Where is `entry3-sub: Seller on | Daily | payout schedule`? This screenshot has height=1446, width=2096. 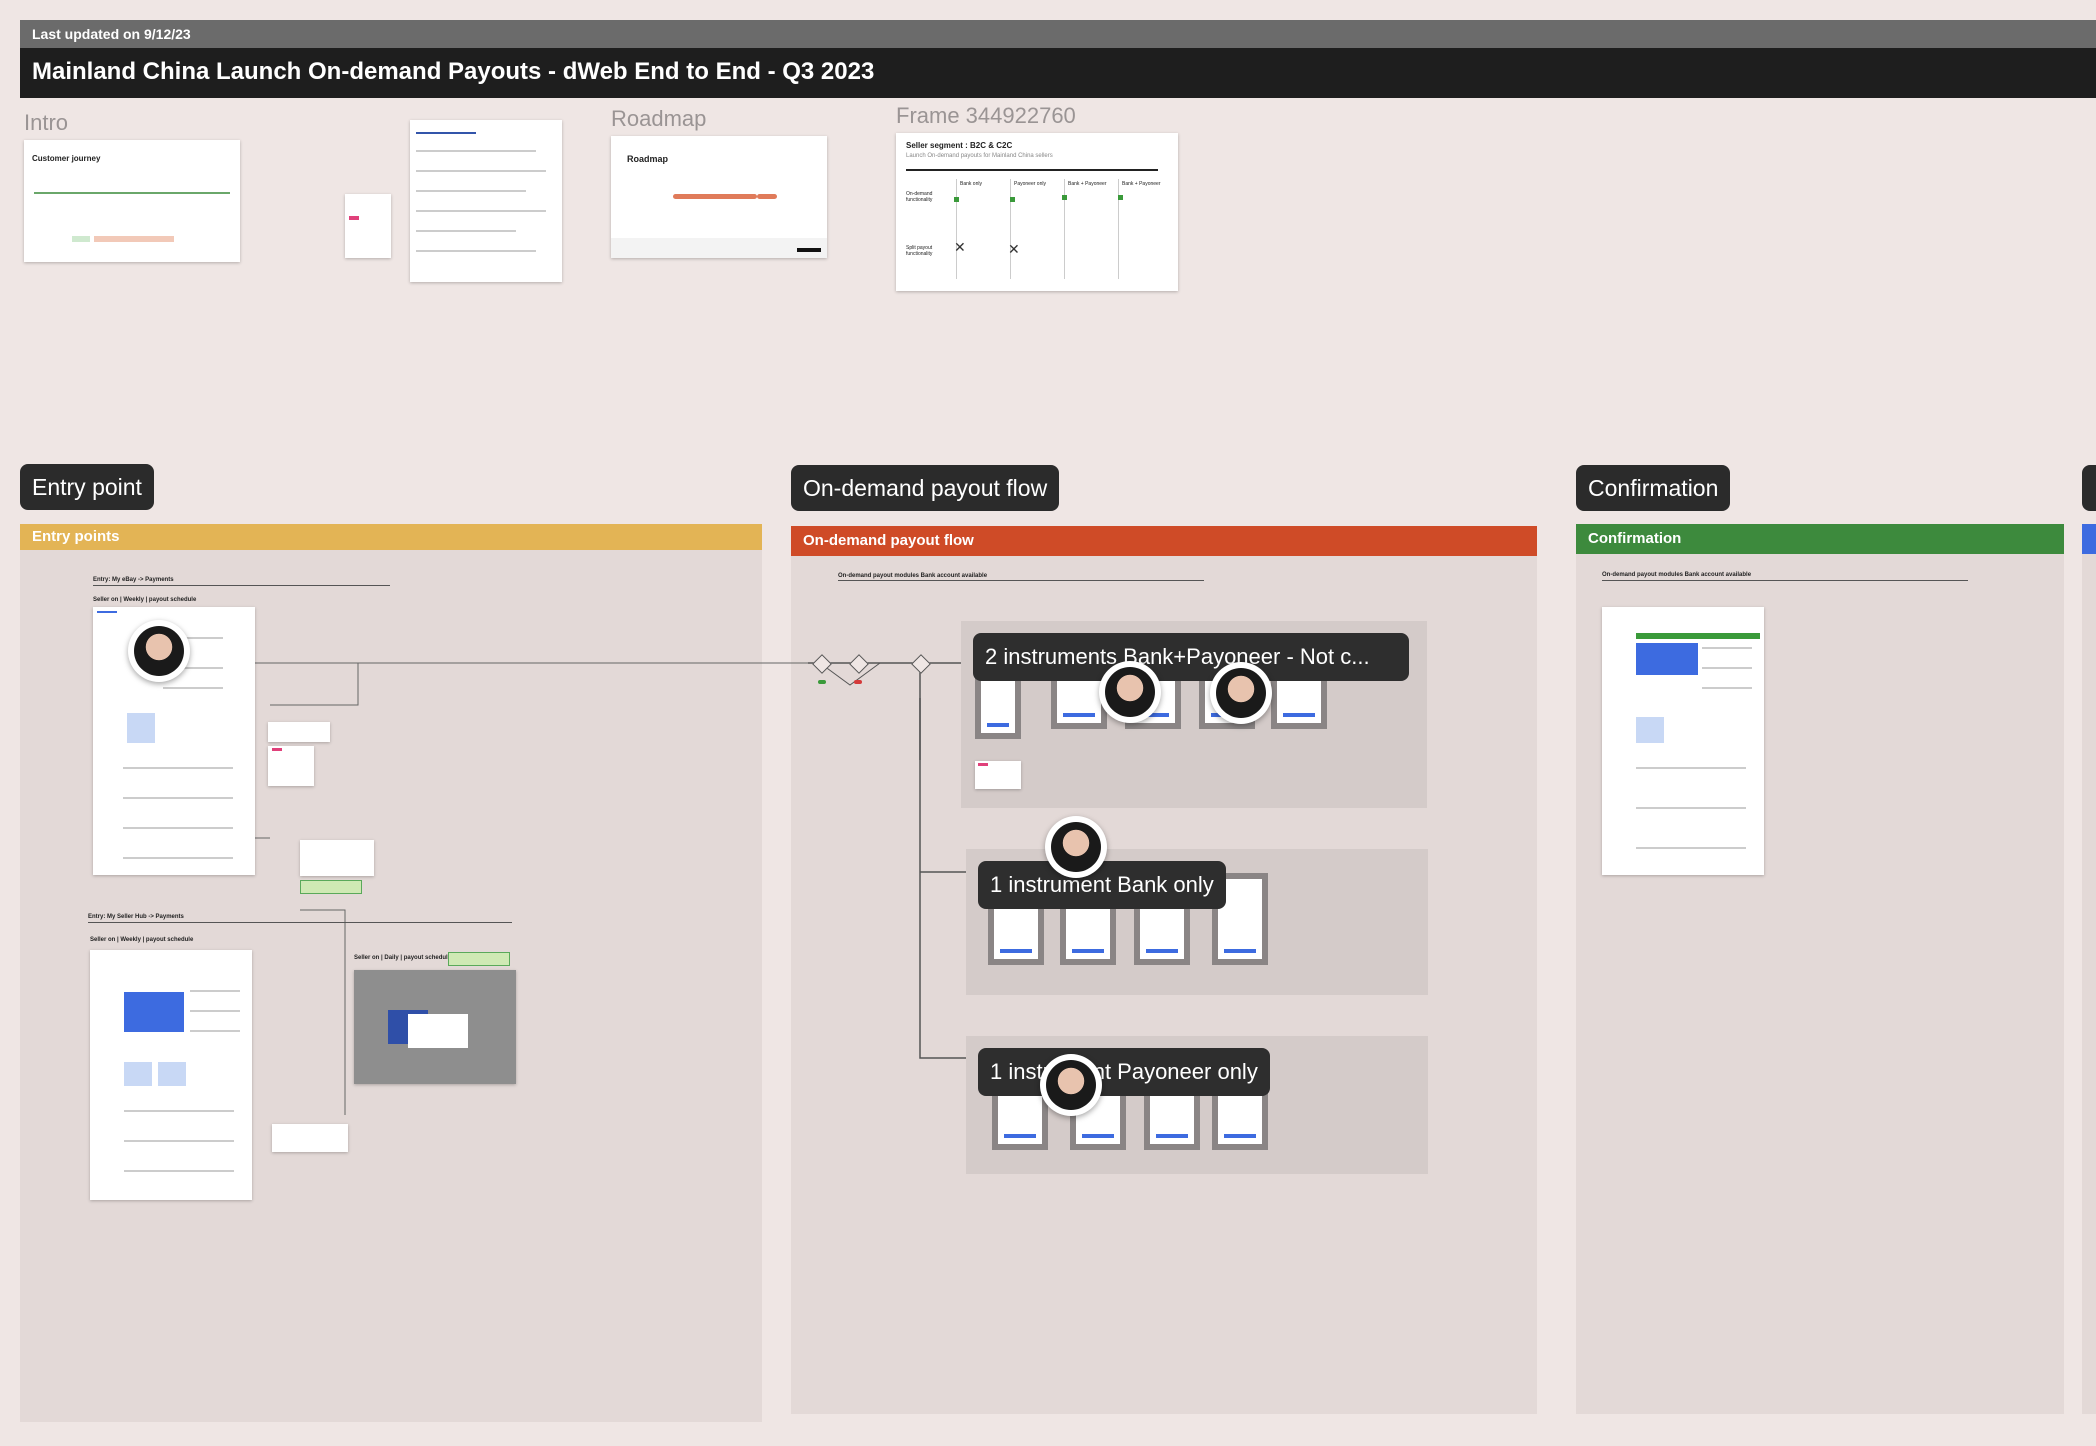
entry3-sub: Seller on | Daily | payout schedule is located at coordinates (403, 958).